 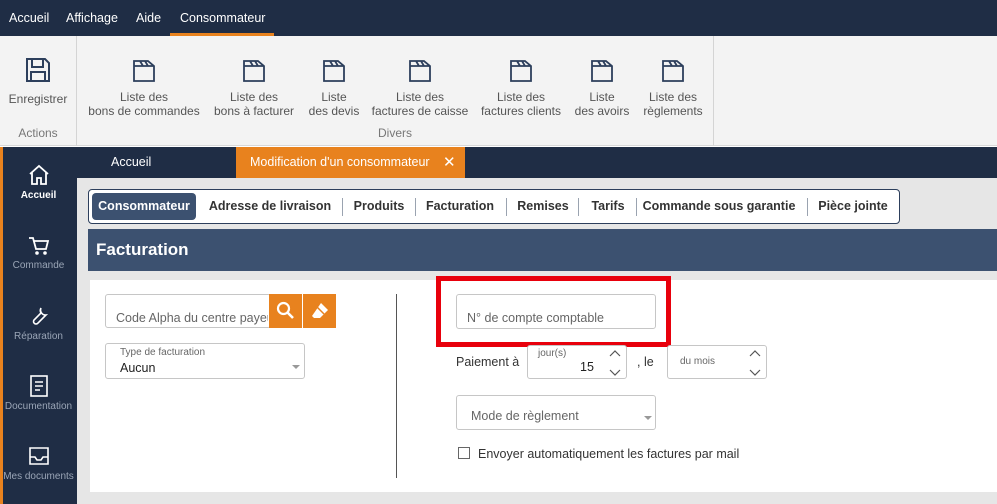 What do you see at coordinates (38, 174) in the screenshot?
I see `home-icon` at bounding box center [38, 174].